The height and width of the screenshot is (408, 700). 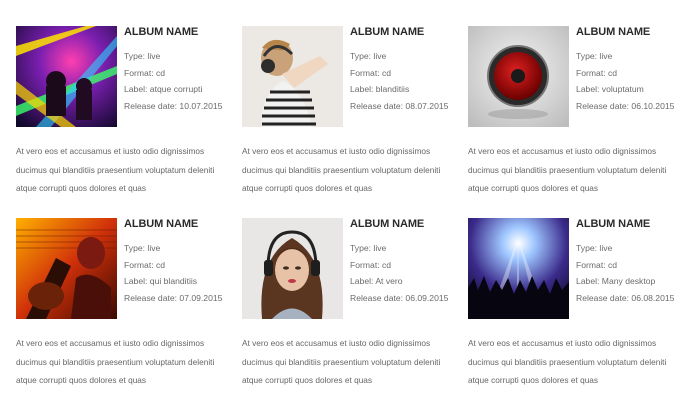 I want to click on speaker-image, so click(x=518, y=76).